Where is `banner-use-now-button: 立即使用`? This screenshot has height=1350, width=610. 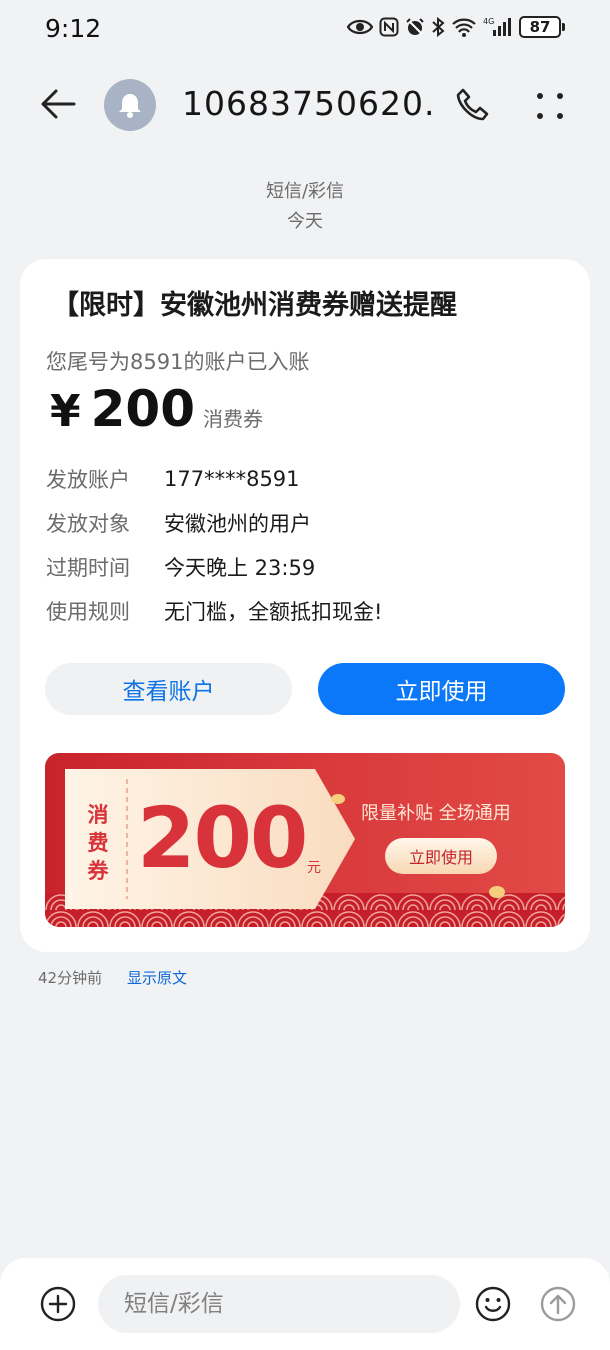
banner-use-now-button: 立即使用 is located at coordinates (441, 856).